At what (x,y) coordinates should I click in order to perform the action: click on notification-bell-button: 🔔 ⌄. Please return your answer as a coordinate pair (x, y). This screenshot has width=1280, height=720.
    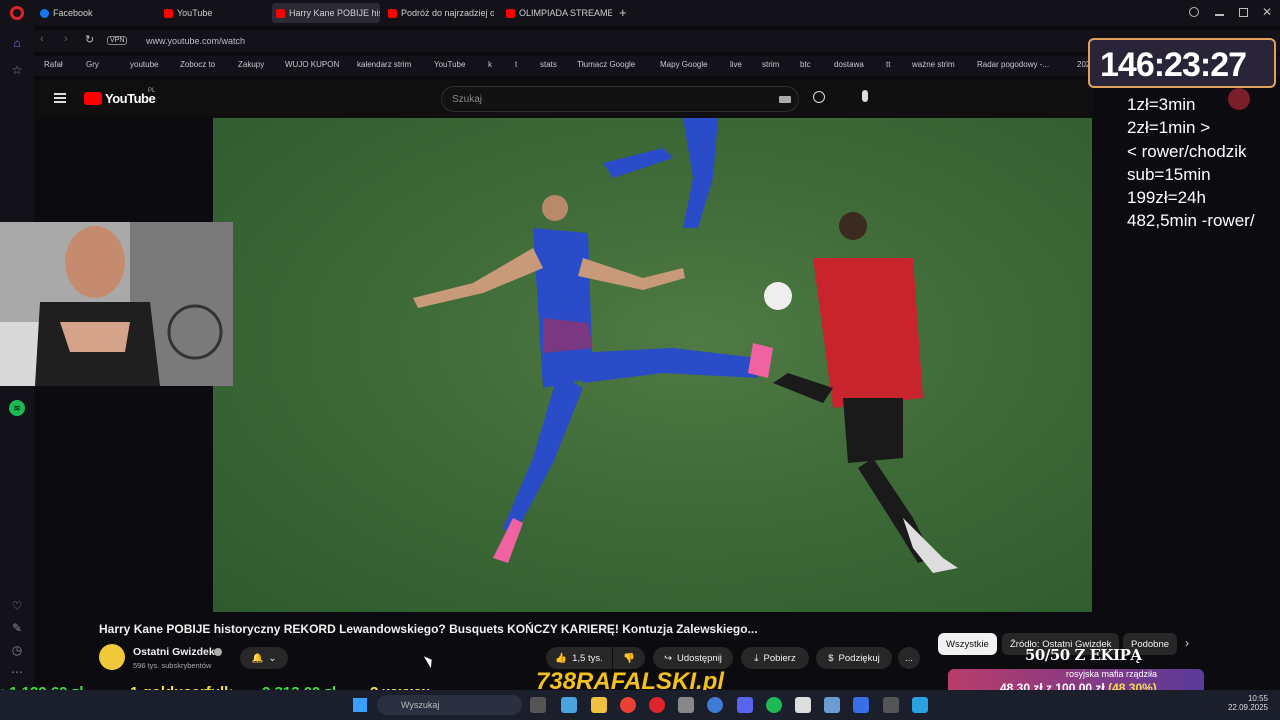
    Looking at the image, I should click on (264, 658).